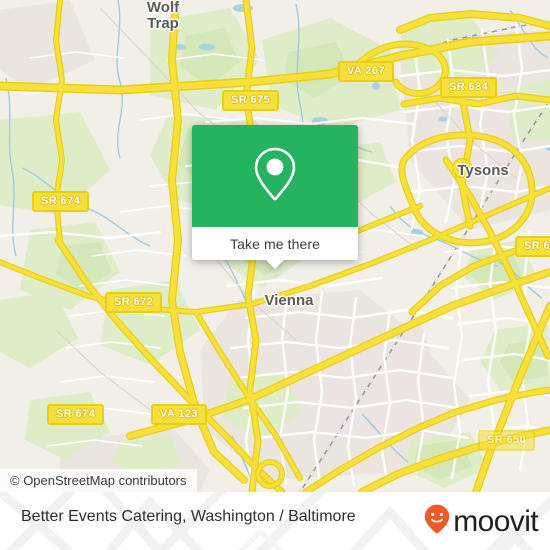  I want to click on take-me-there-label: Take me there, so click(274, 243).